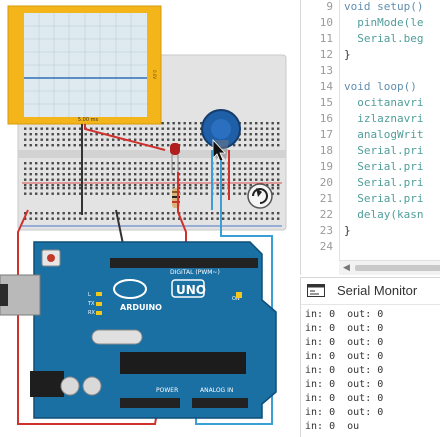 This screenshot has width=440, height=437. Describe the element at coordinates (383, 135) in the screenshot. I see `code-line: analogWrit` at that location.